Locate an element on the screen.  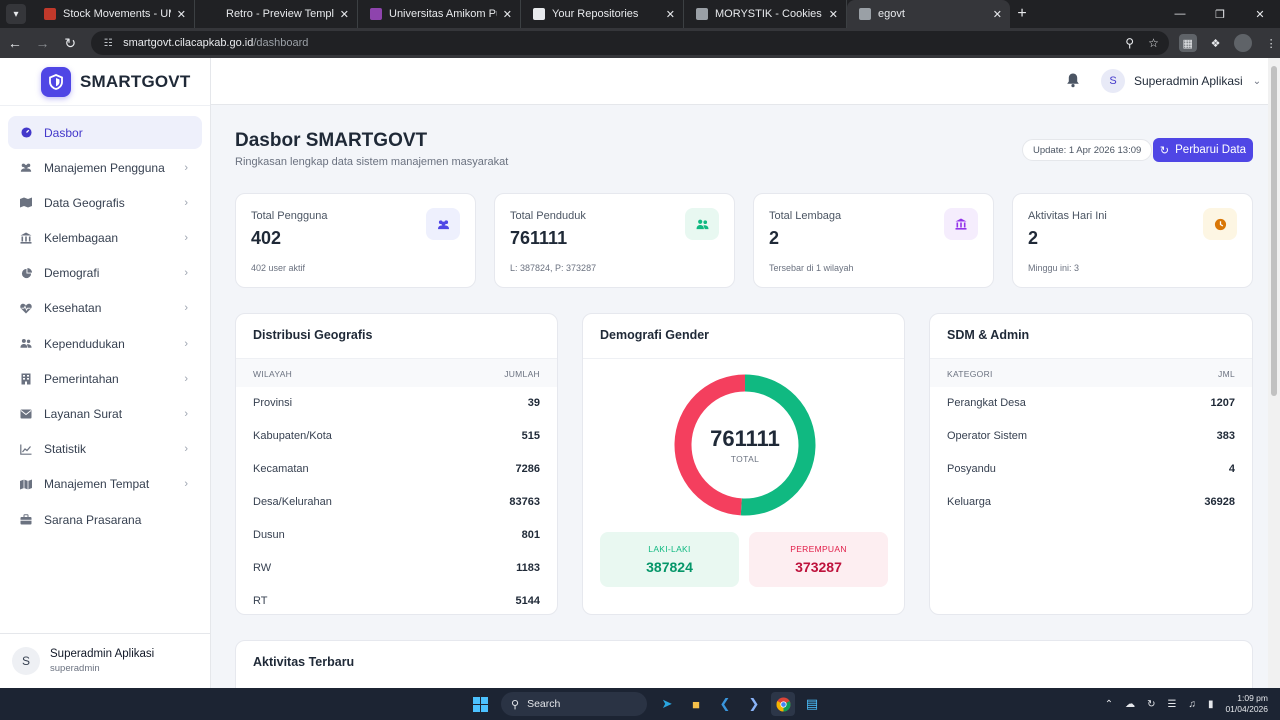
close-window-icon: ✕ is located at coordinates (1260, 14).